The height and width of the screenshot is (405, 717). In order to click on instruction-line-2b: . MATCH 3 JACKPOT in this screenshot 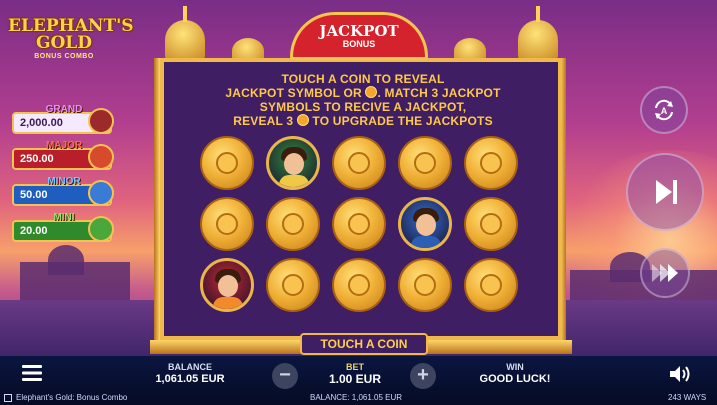, I will do `click(439, 93)`.